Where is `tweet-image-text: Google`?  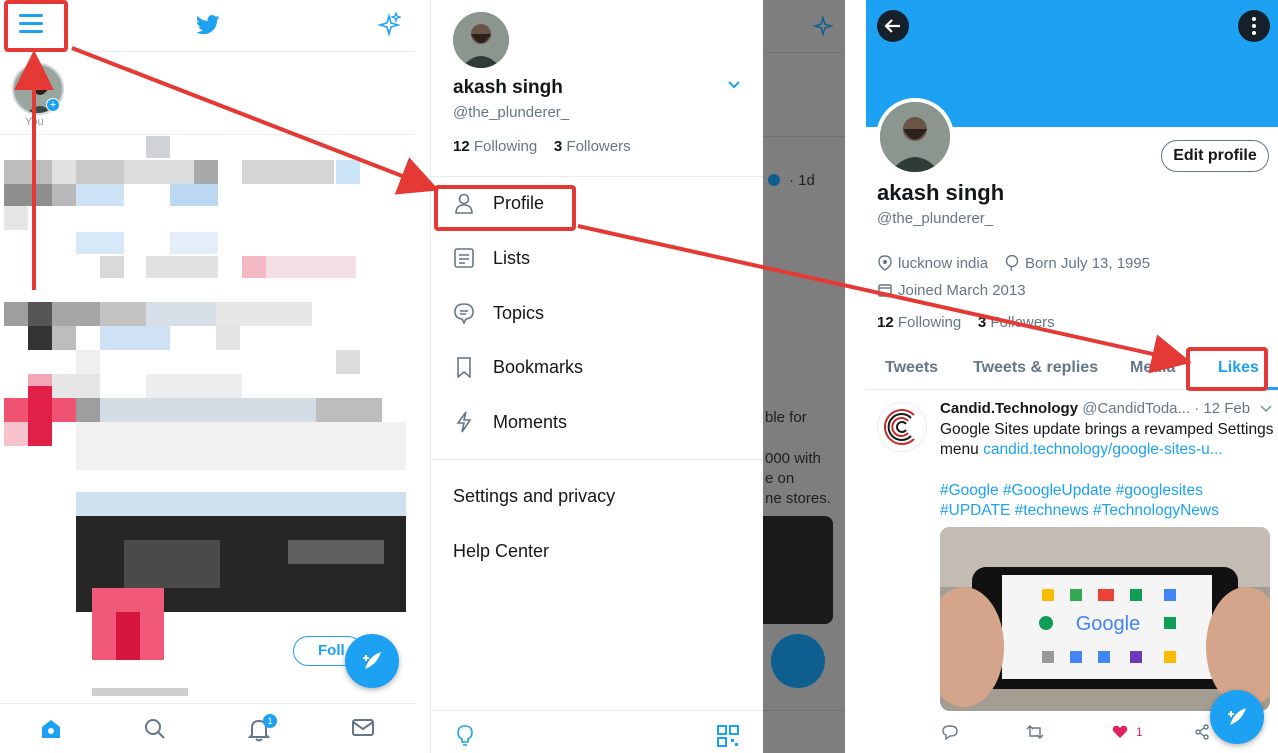
tweet-image-text: Google is located at coordinates (1108, 624).